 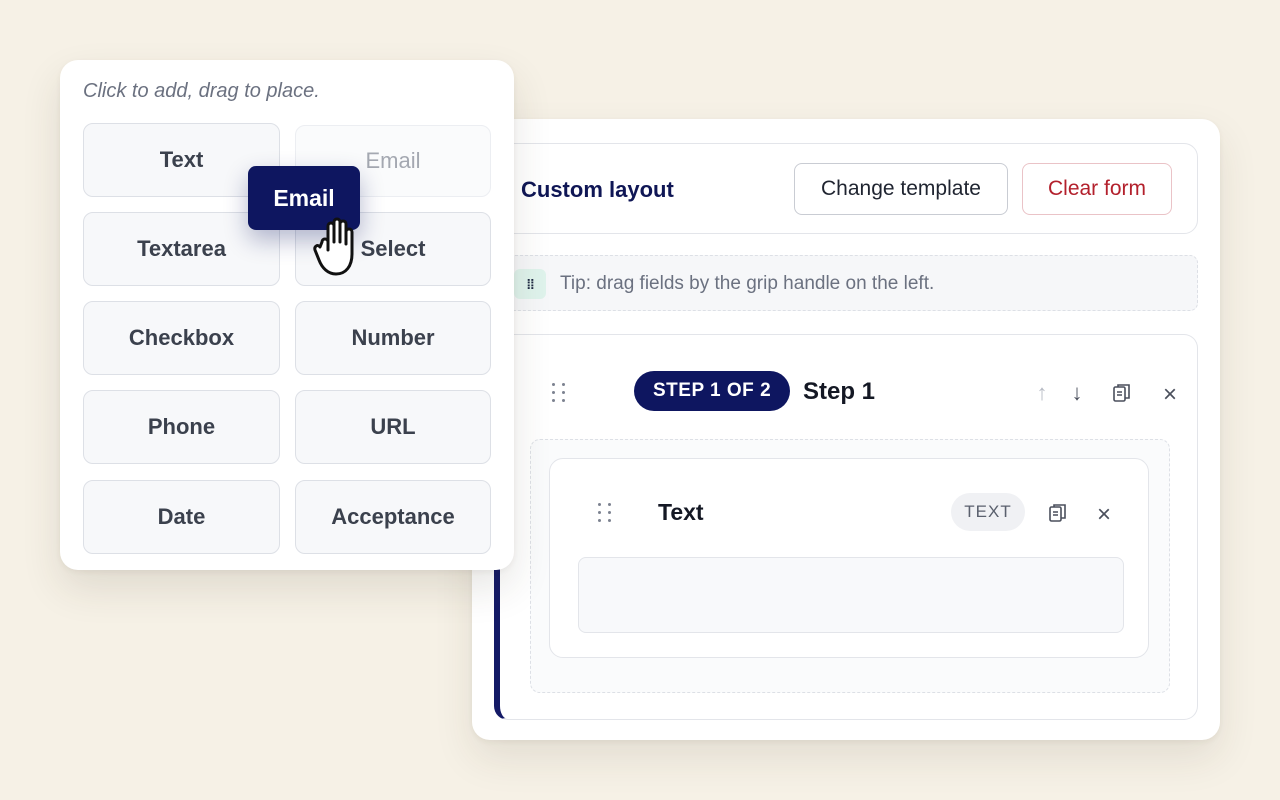 I want to click on field-type-badge: TEXT, so click(x=988, y=512).